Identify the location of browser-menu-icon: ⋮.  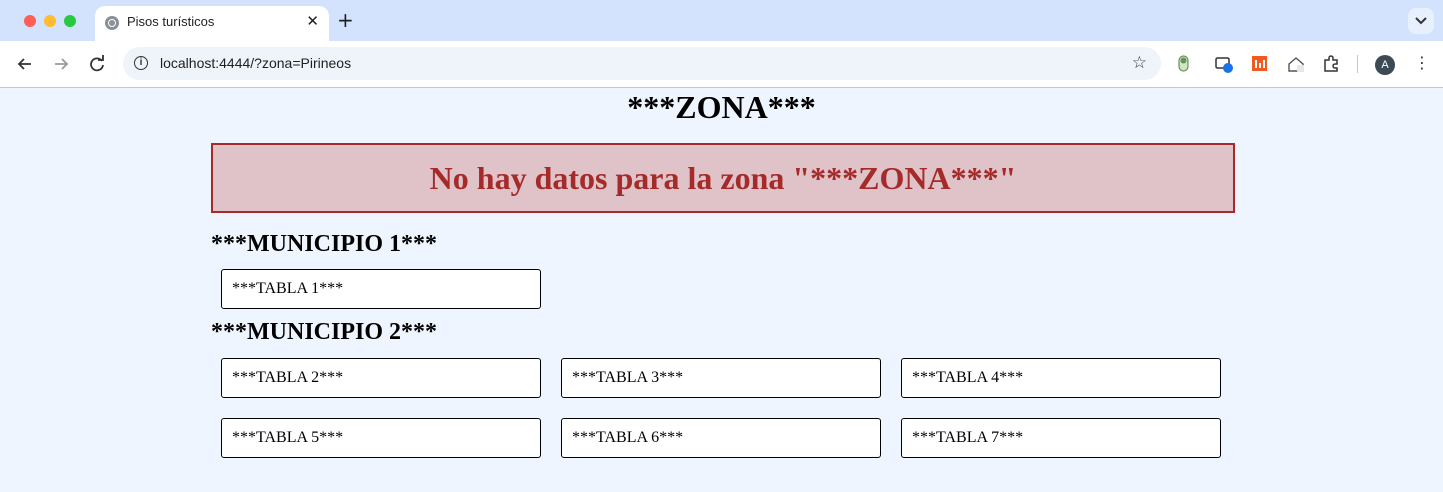
(1422, 63).